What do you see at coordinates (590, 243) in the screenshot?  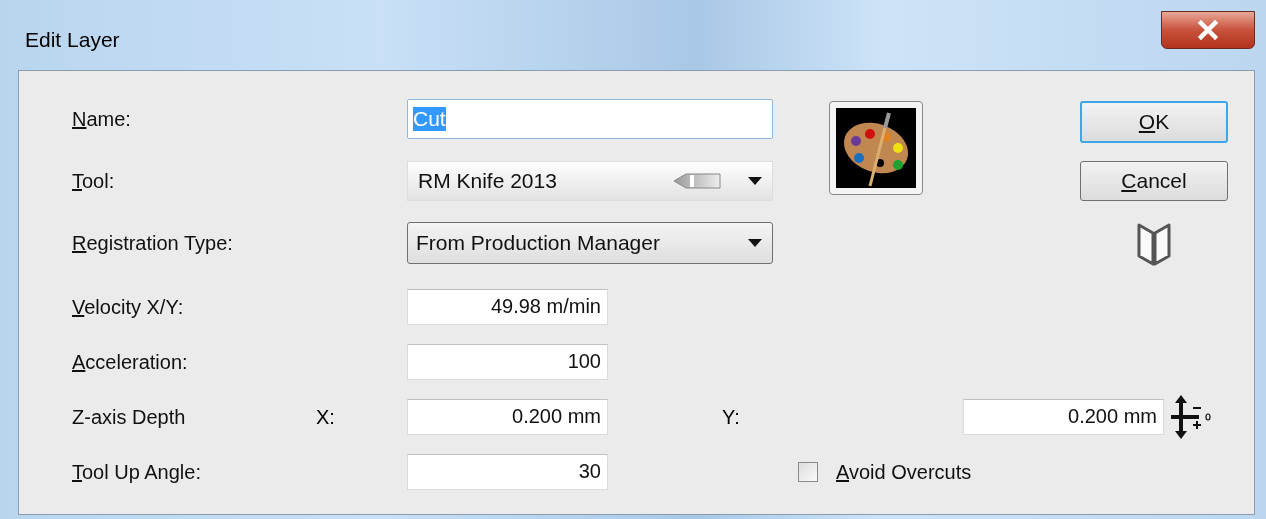 I see `registration-type-dropdown: From Production Manager` at bounding box center [590, 243].